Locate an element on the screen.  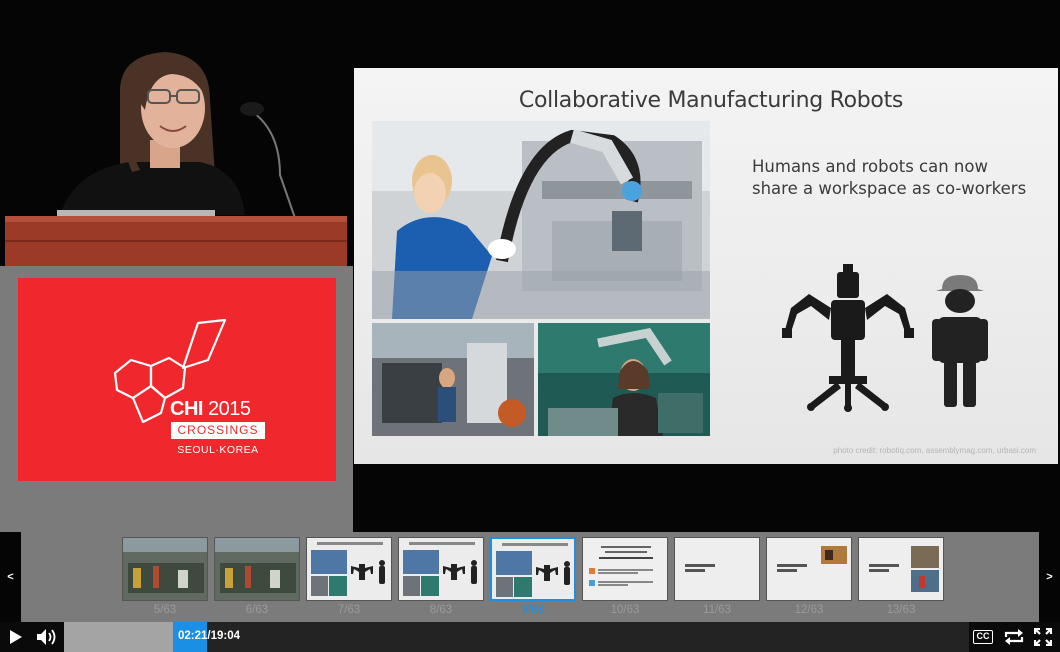
loop-icon is located at coordinates (1014, 637).